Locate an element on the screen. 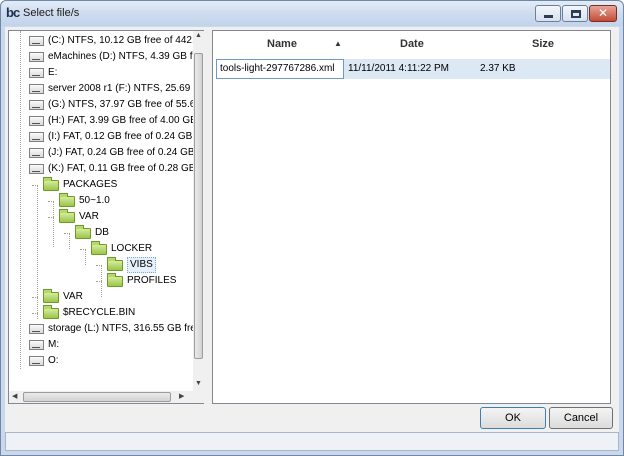 This screenshot has height=456, width=624. tree-item-label: (C:) NTFS, 10.12 GB free of 442.36 G is located at coordinates (120, 40).